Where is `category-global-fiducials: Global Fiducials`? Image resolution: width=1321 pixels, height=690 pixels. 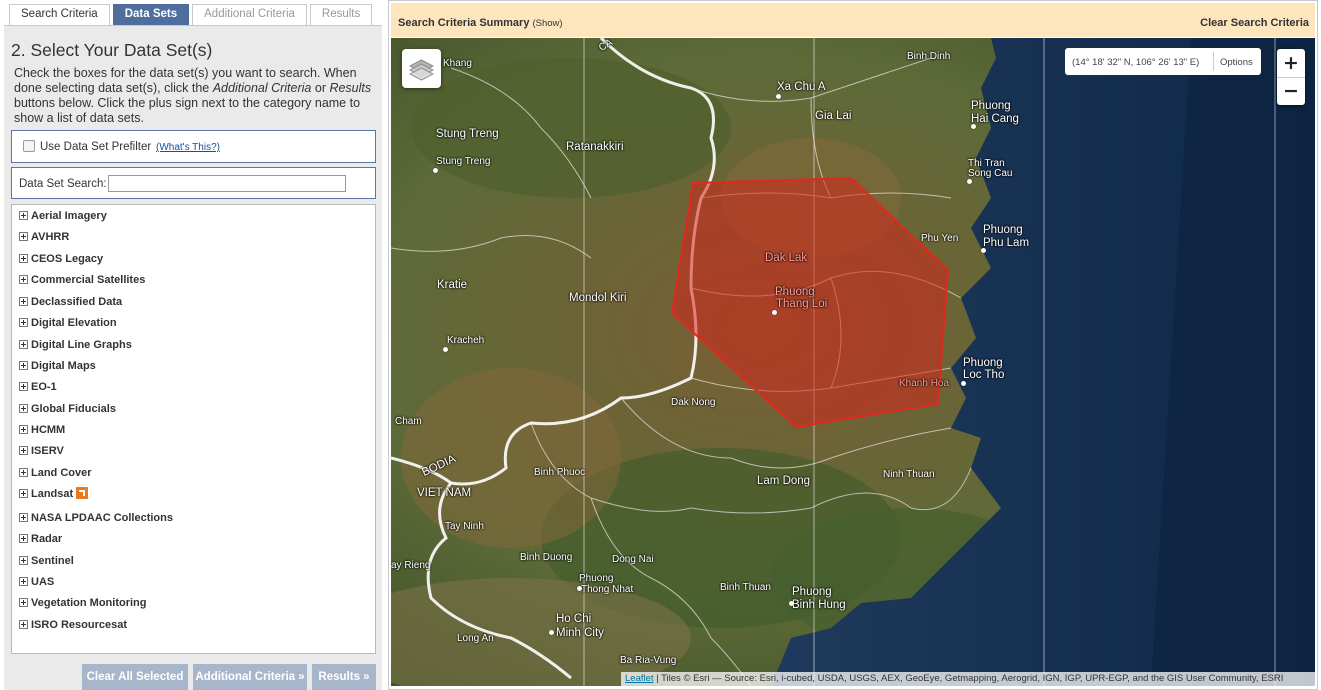 category-global-fiducials: Global Fiducials is located at coordinates (67, 409).